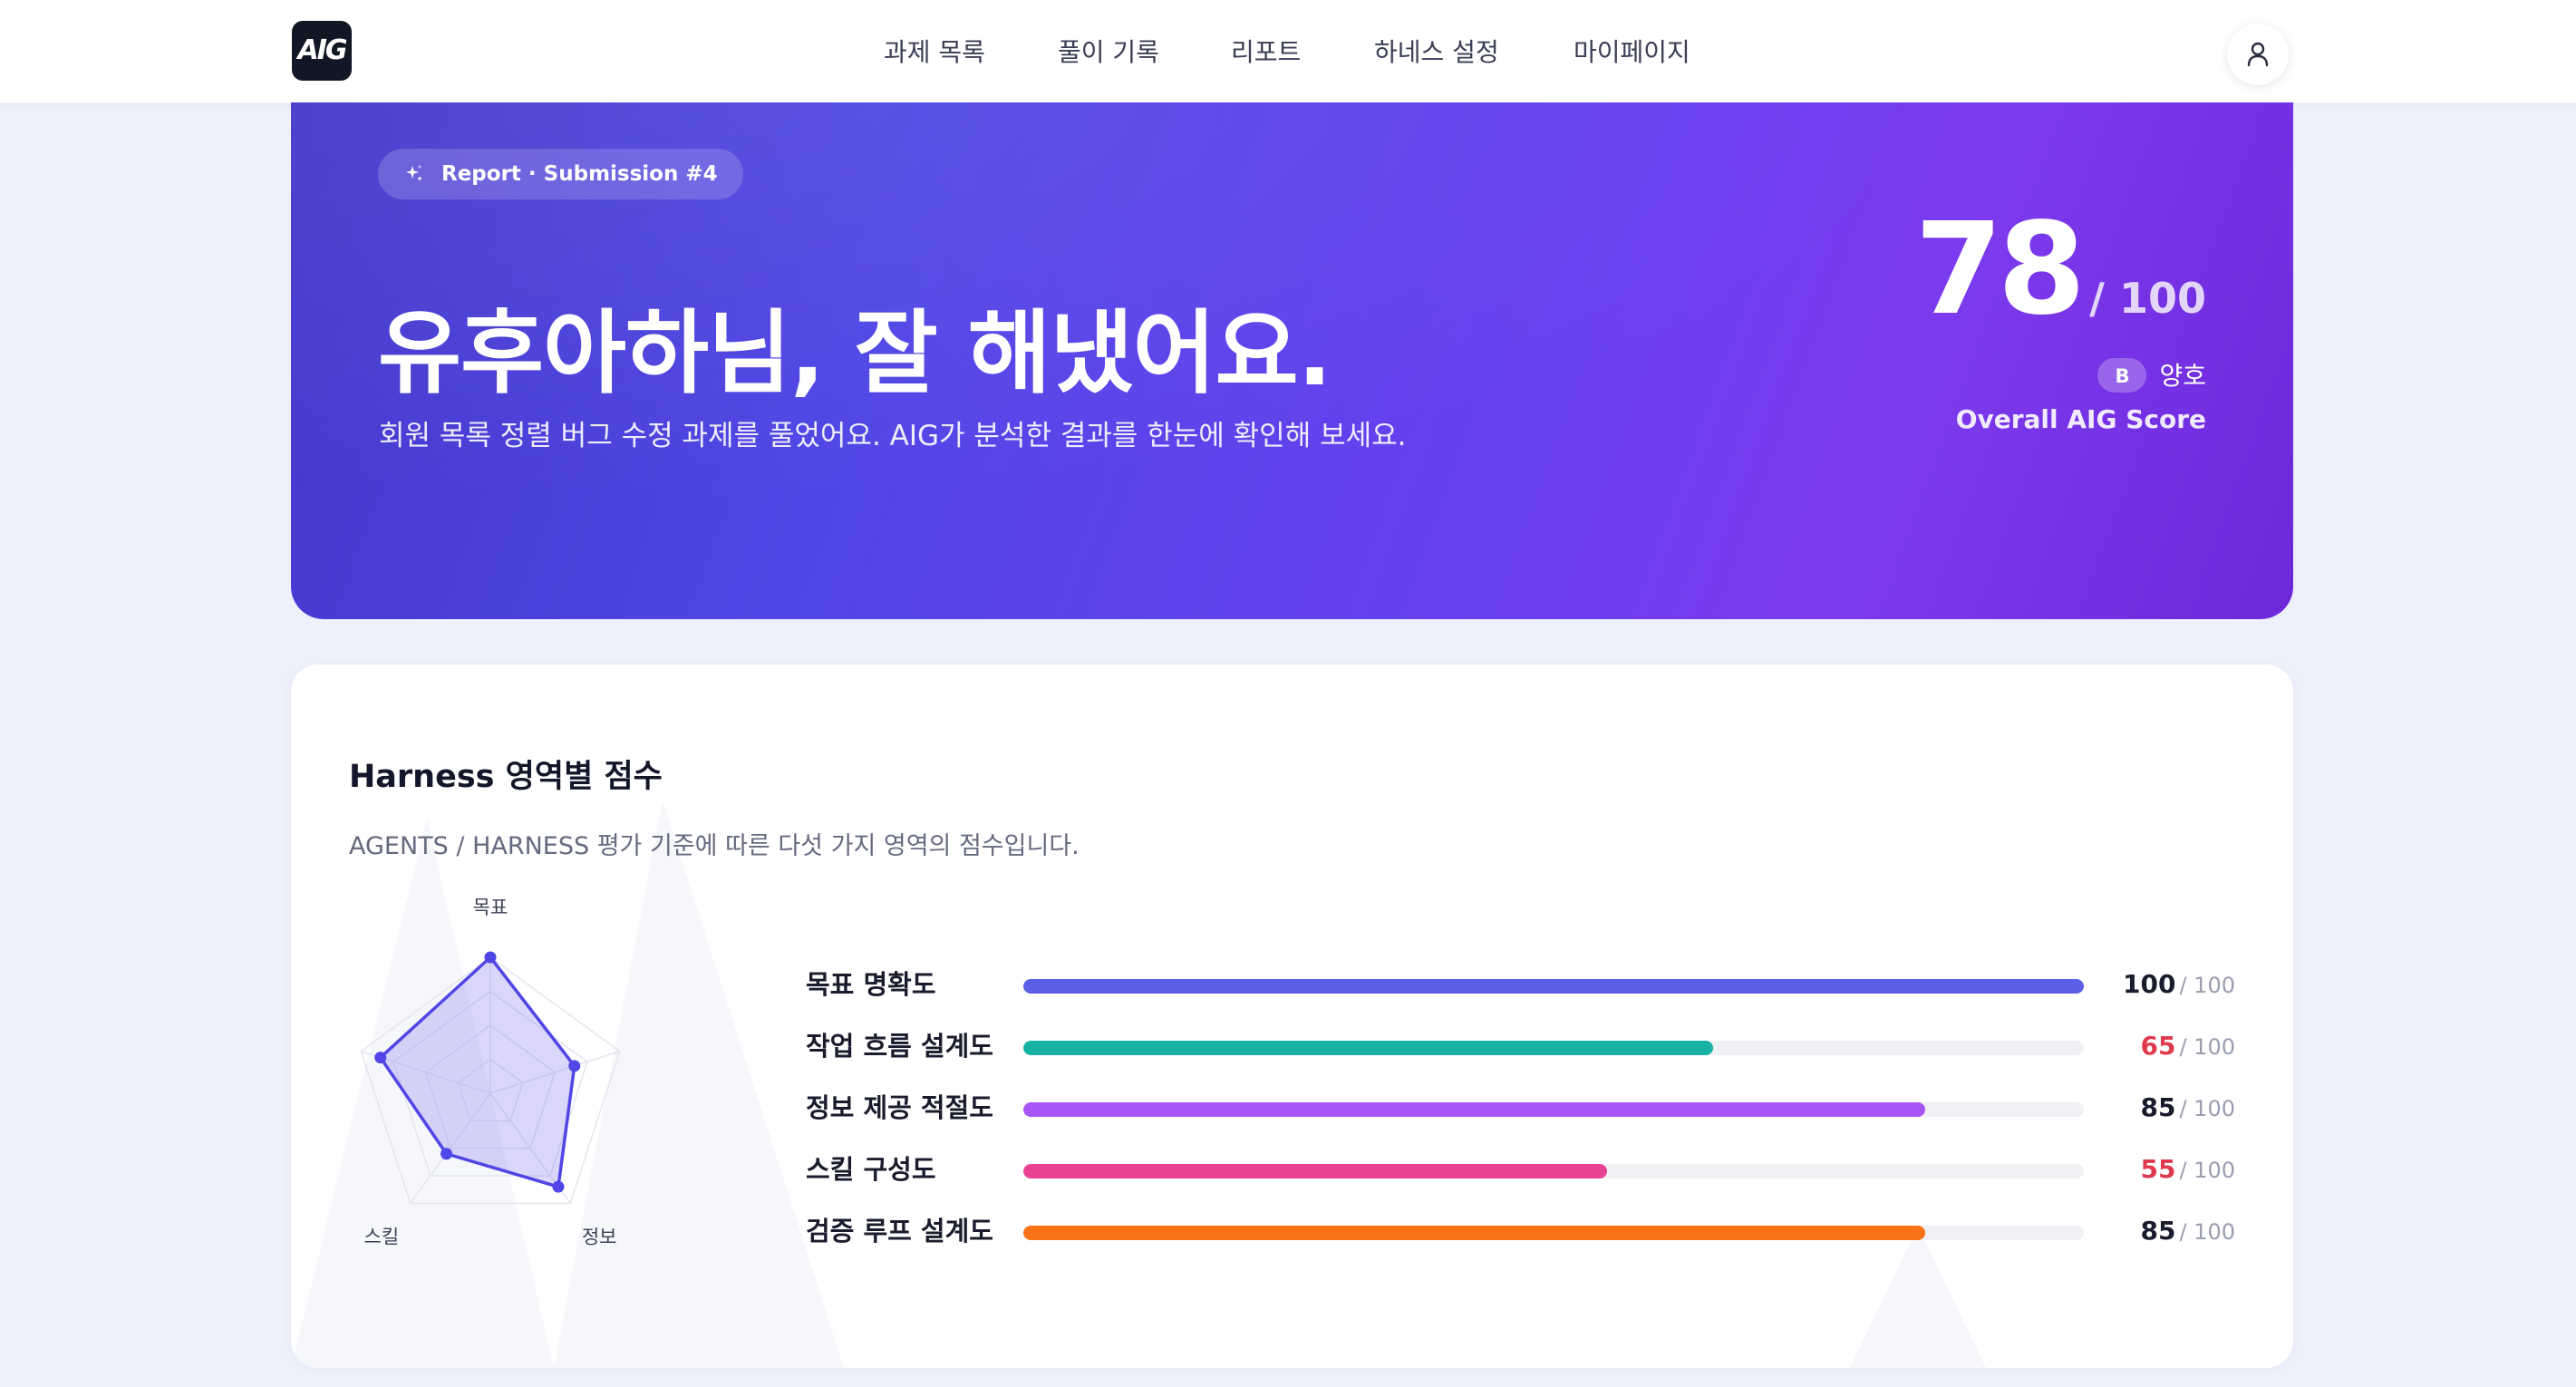 Image resolution: width=2576 pixels, height=1387 pixels. What do you see at coordinates (2151, 376) in the screenshot?
I see `grade-row: B 양호` at bounding box center [2151, 376].